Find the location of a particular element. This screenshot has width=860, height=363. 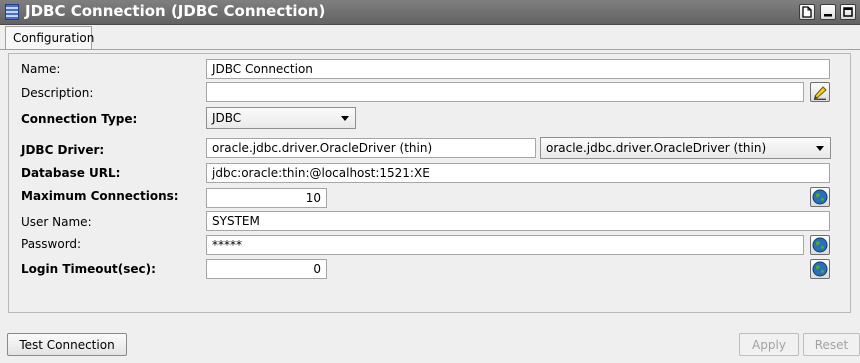

minimize-icon is located at coordinates (828, 15).